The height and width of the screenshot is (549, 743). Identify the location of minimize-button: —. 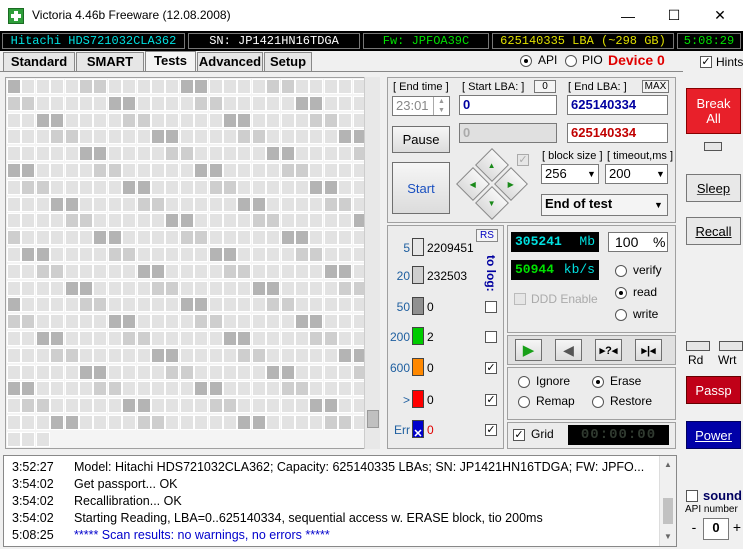
(628, 15).